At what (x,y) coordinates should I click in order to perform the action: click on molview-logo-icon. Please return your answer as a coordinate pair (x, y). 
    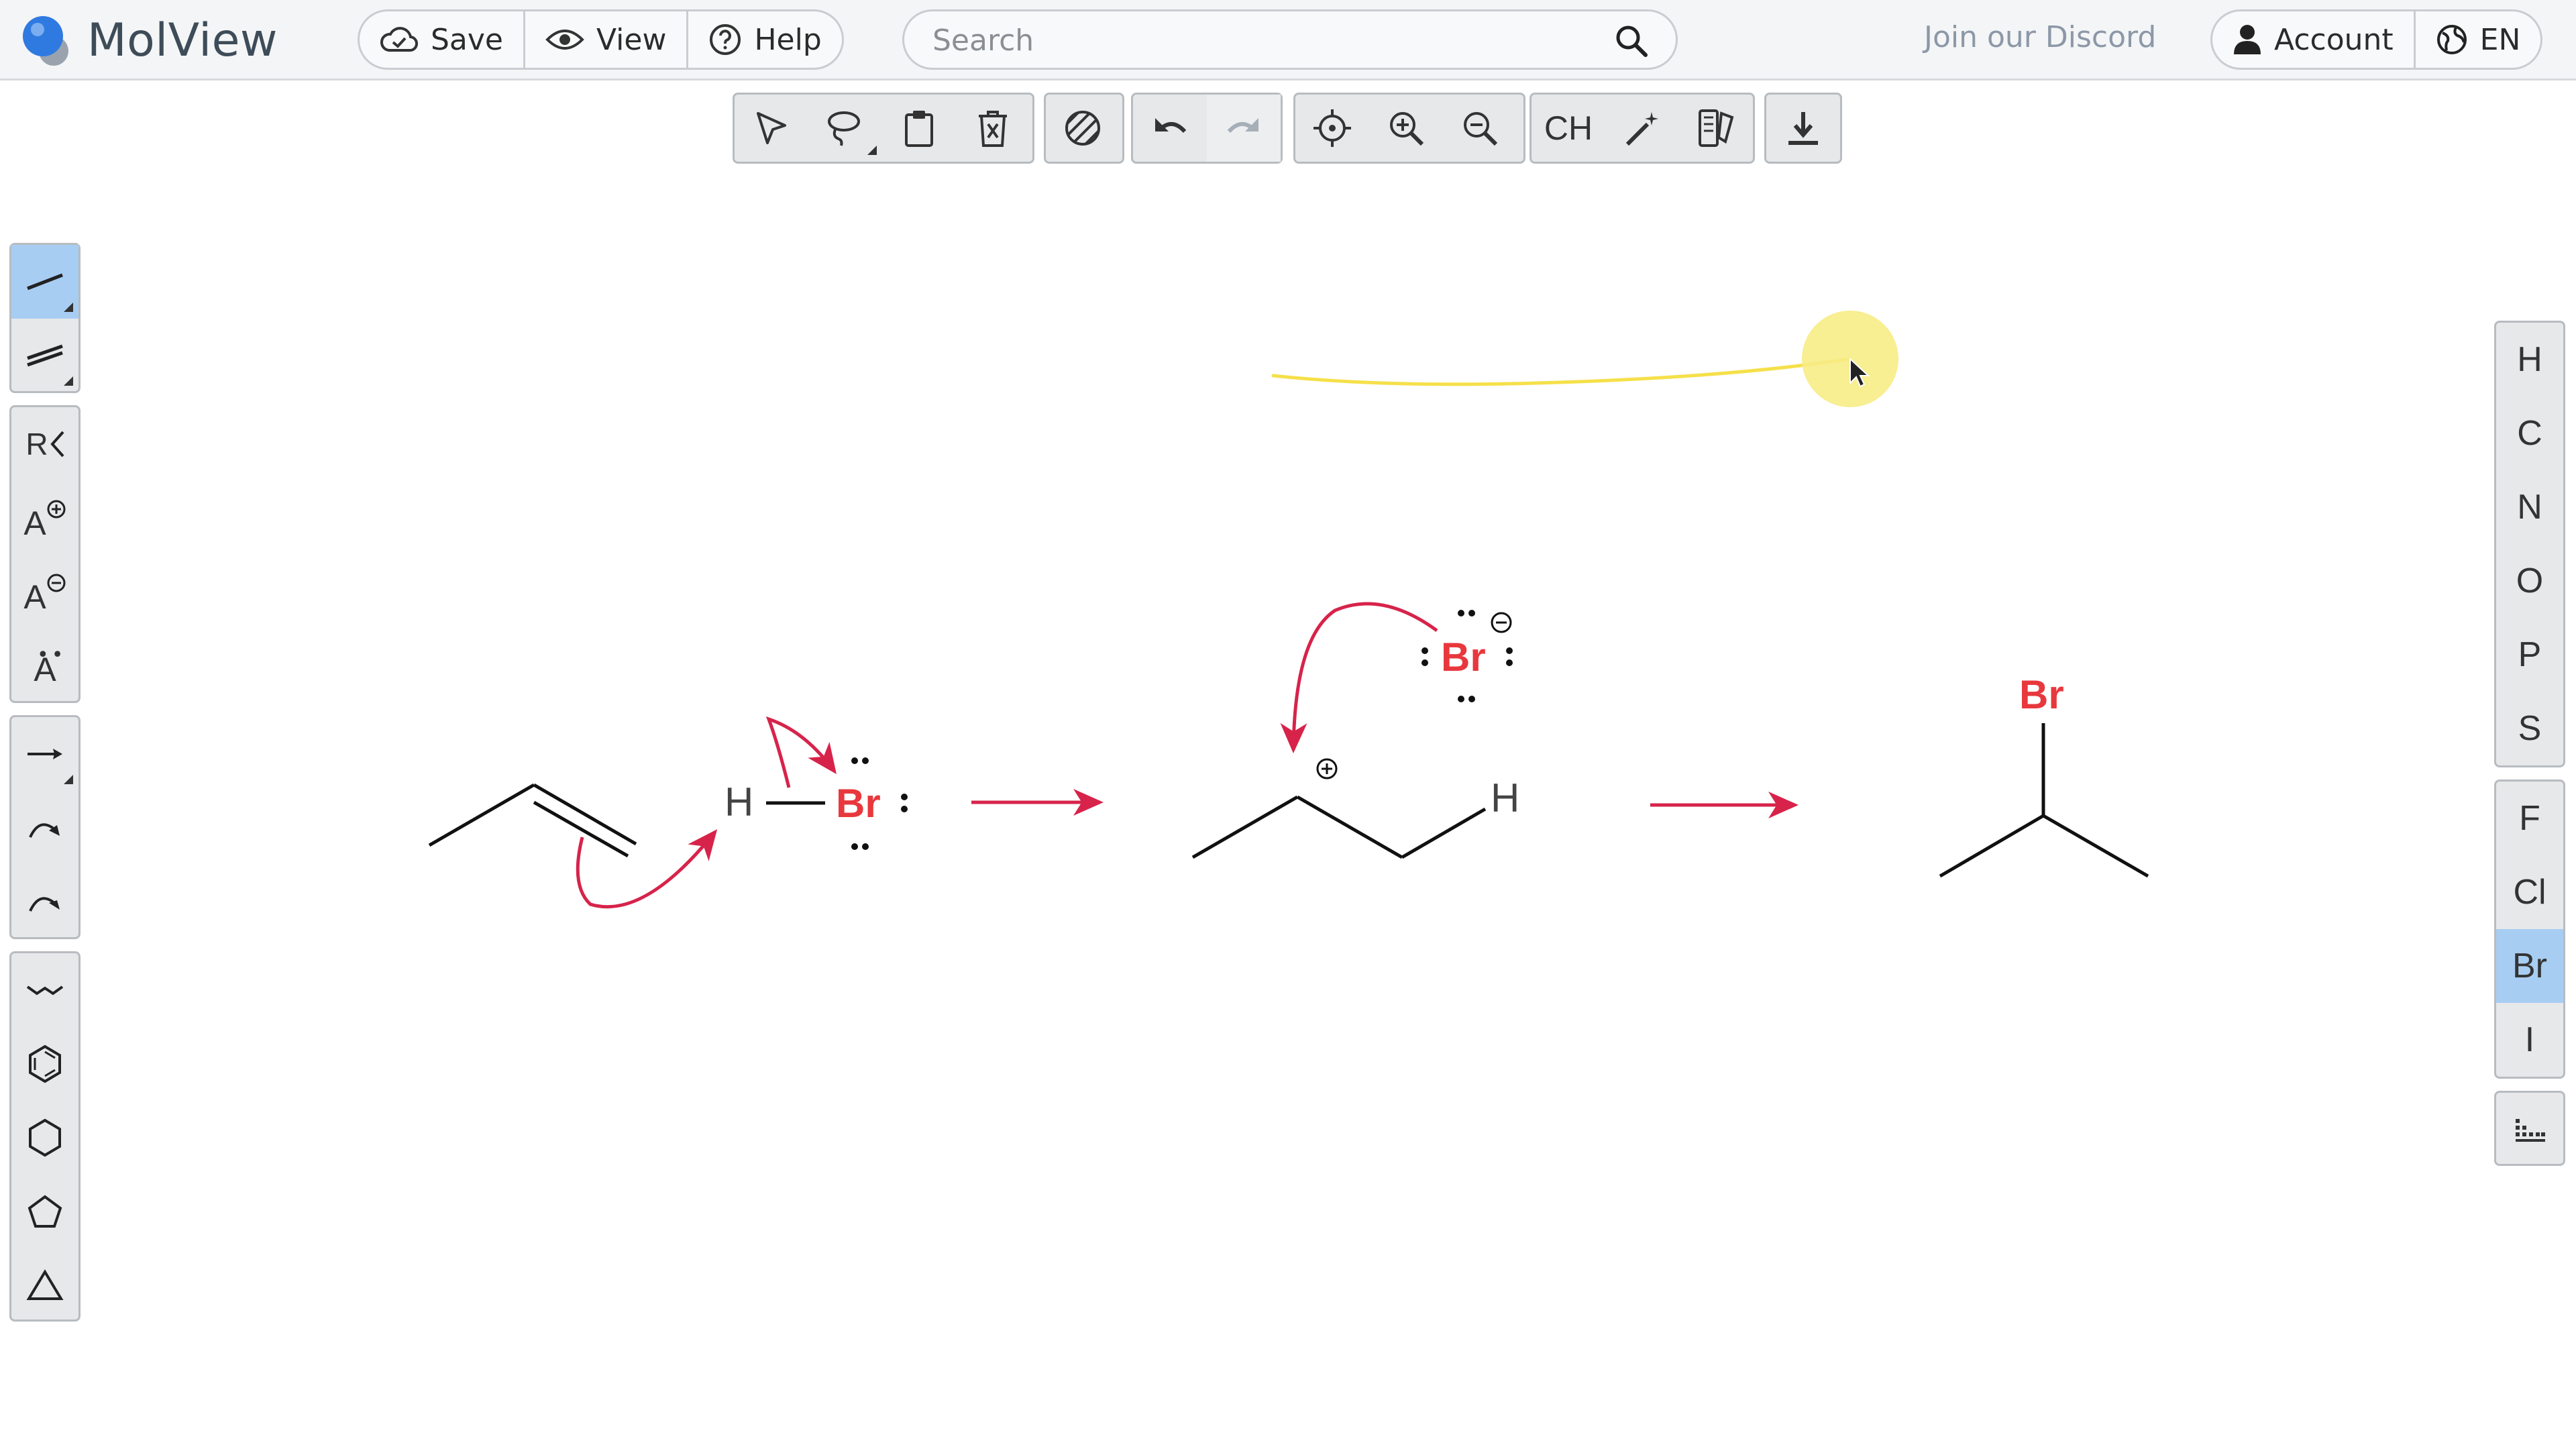
    Looking at the image, I should click on (47, 40).